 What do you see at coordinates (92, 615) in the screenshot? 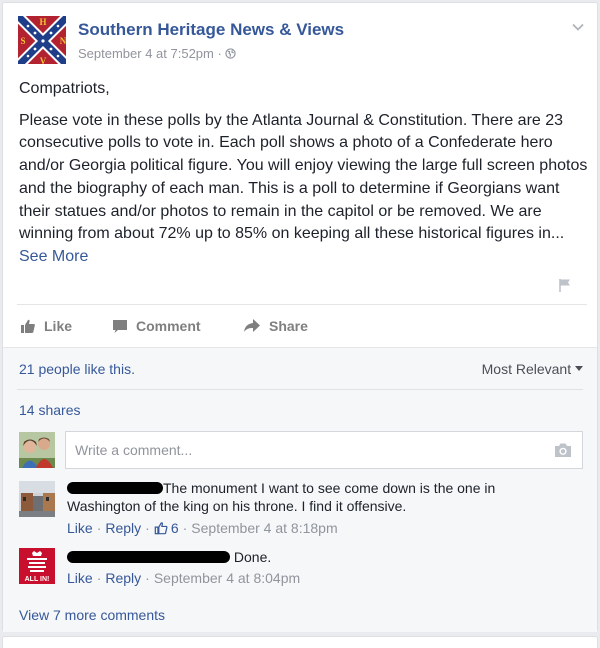
I see `view-more-comments-link: View 7 more comments` at bounding box center [92, 615].